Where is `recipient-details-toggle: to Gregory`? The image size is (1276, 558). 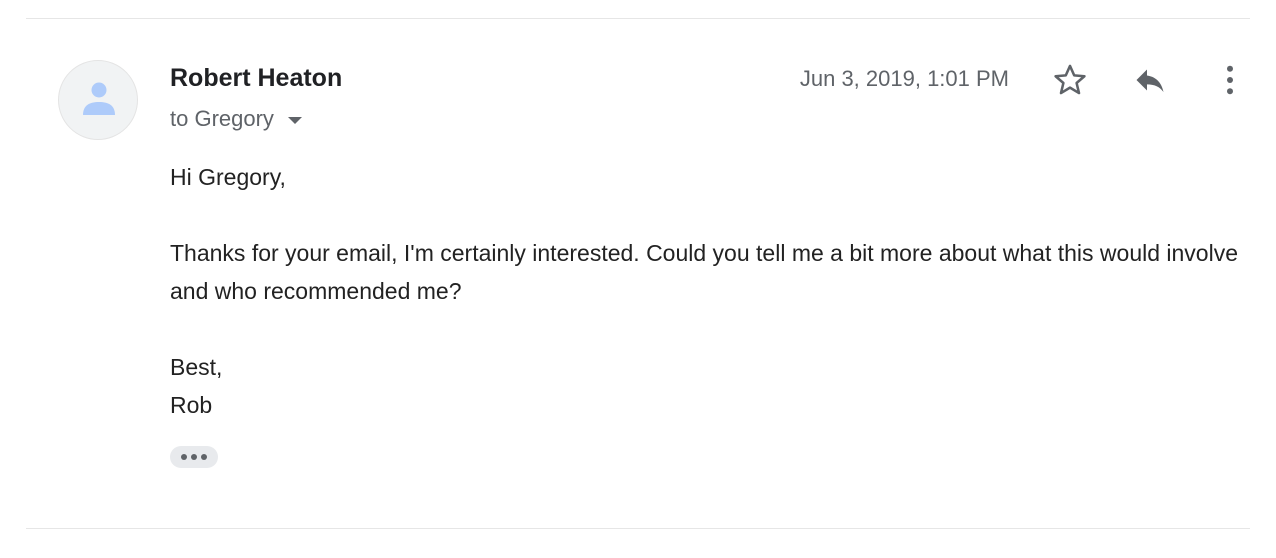
recipient-details-toggle: to Gregory is located at coordinates (236, 119).